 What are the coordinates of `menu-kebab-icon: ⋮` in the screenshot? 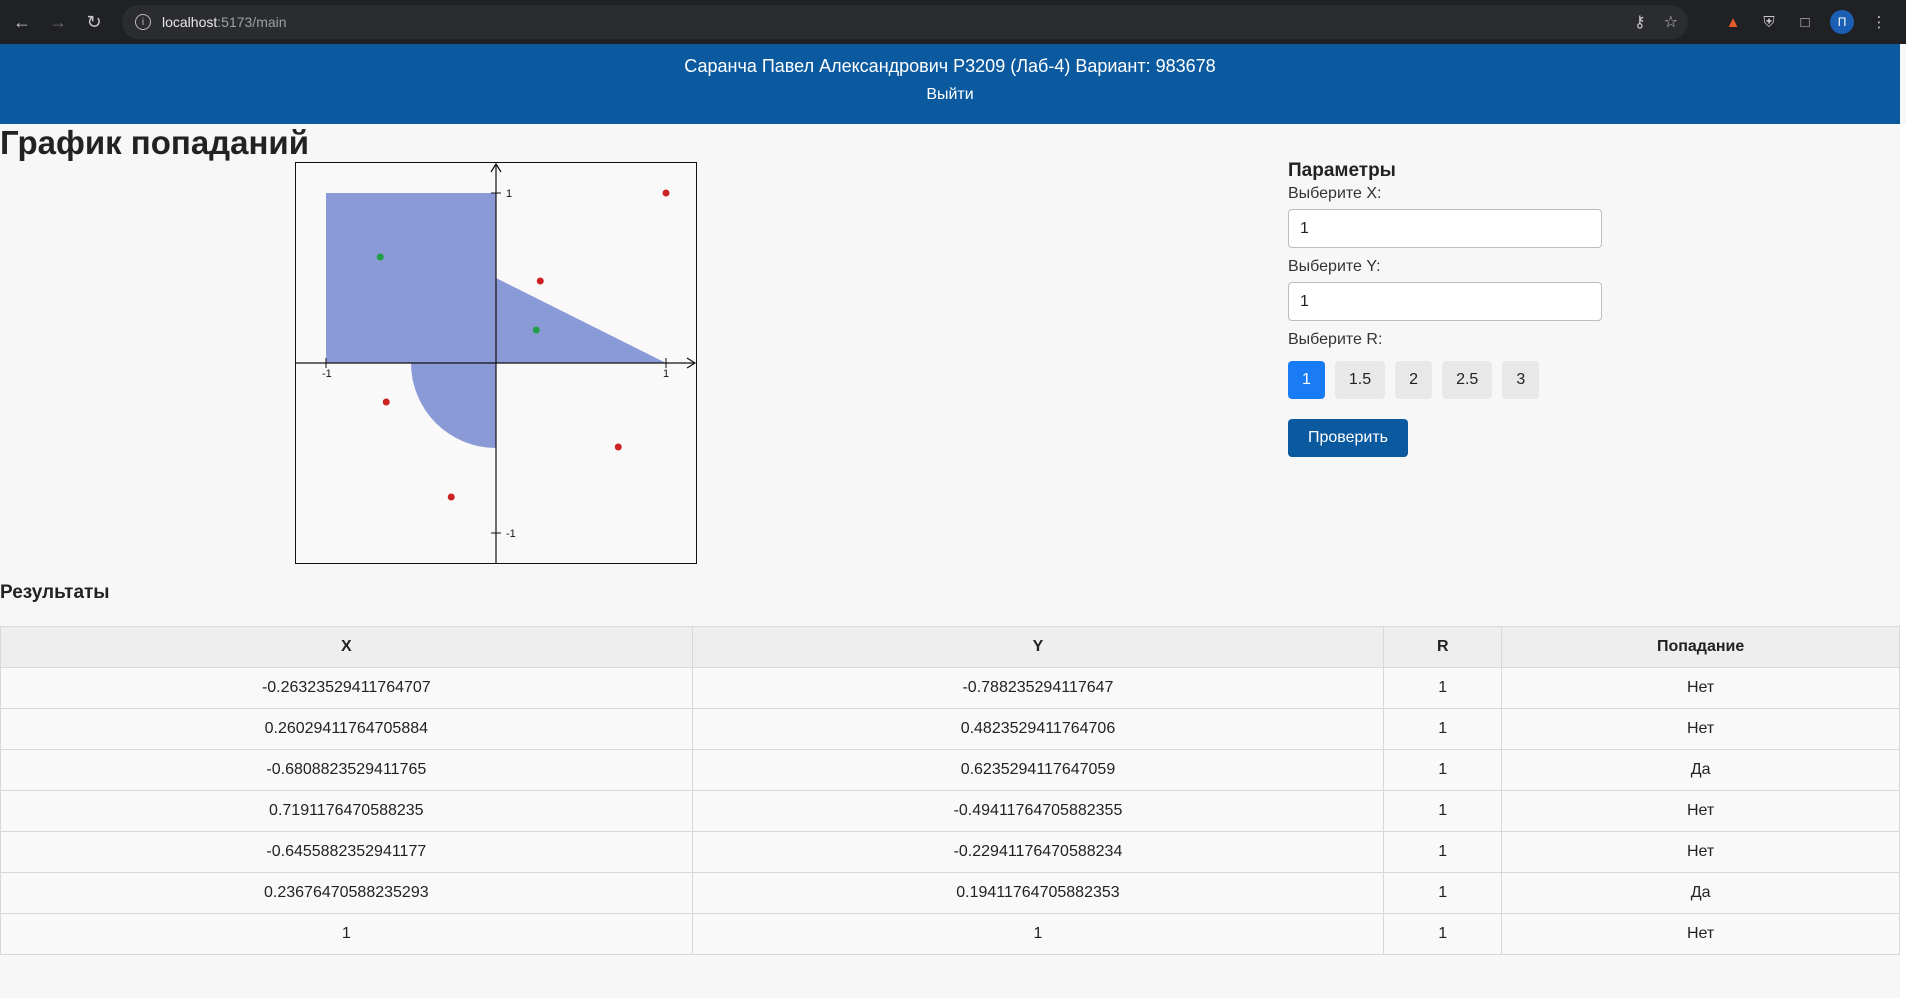 It's located at (1879, 22).